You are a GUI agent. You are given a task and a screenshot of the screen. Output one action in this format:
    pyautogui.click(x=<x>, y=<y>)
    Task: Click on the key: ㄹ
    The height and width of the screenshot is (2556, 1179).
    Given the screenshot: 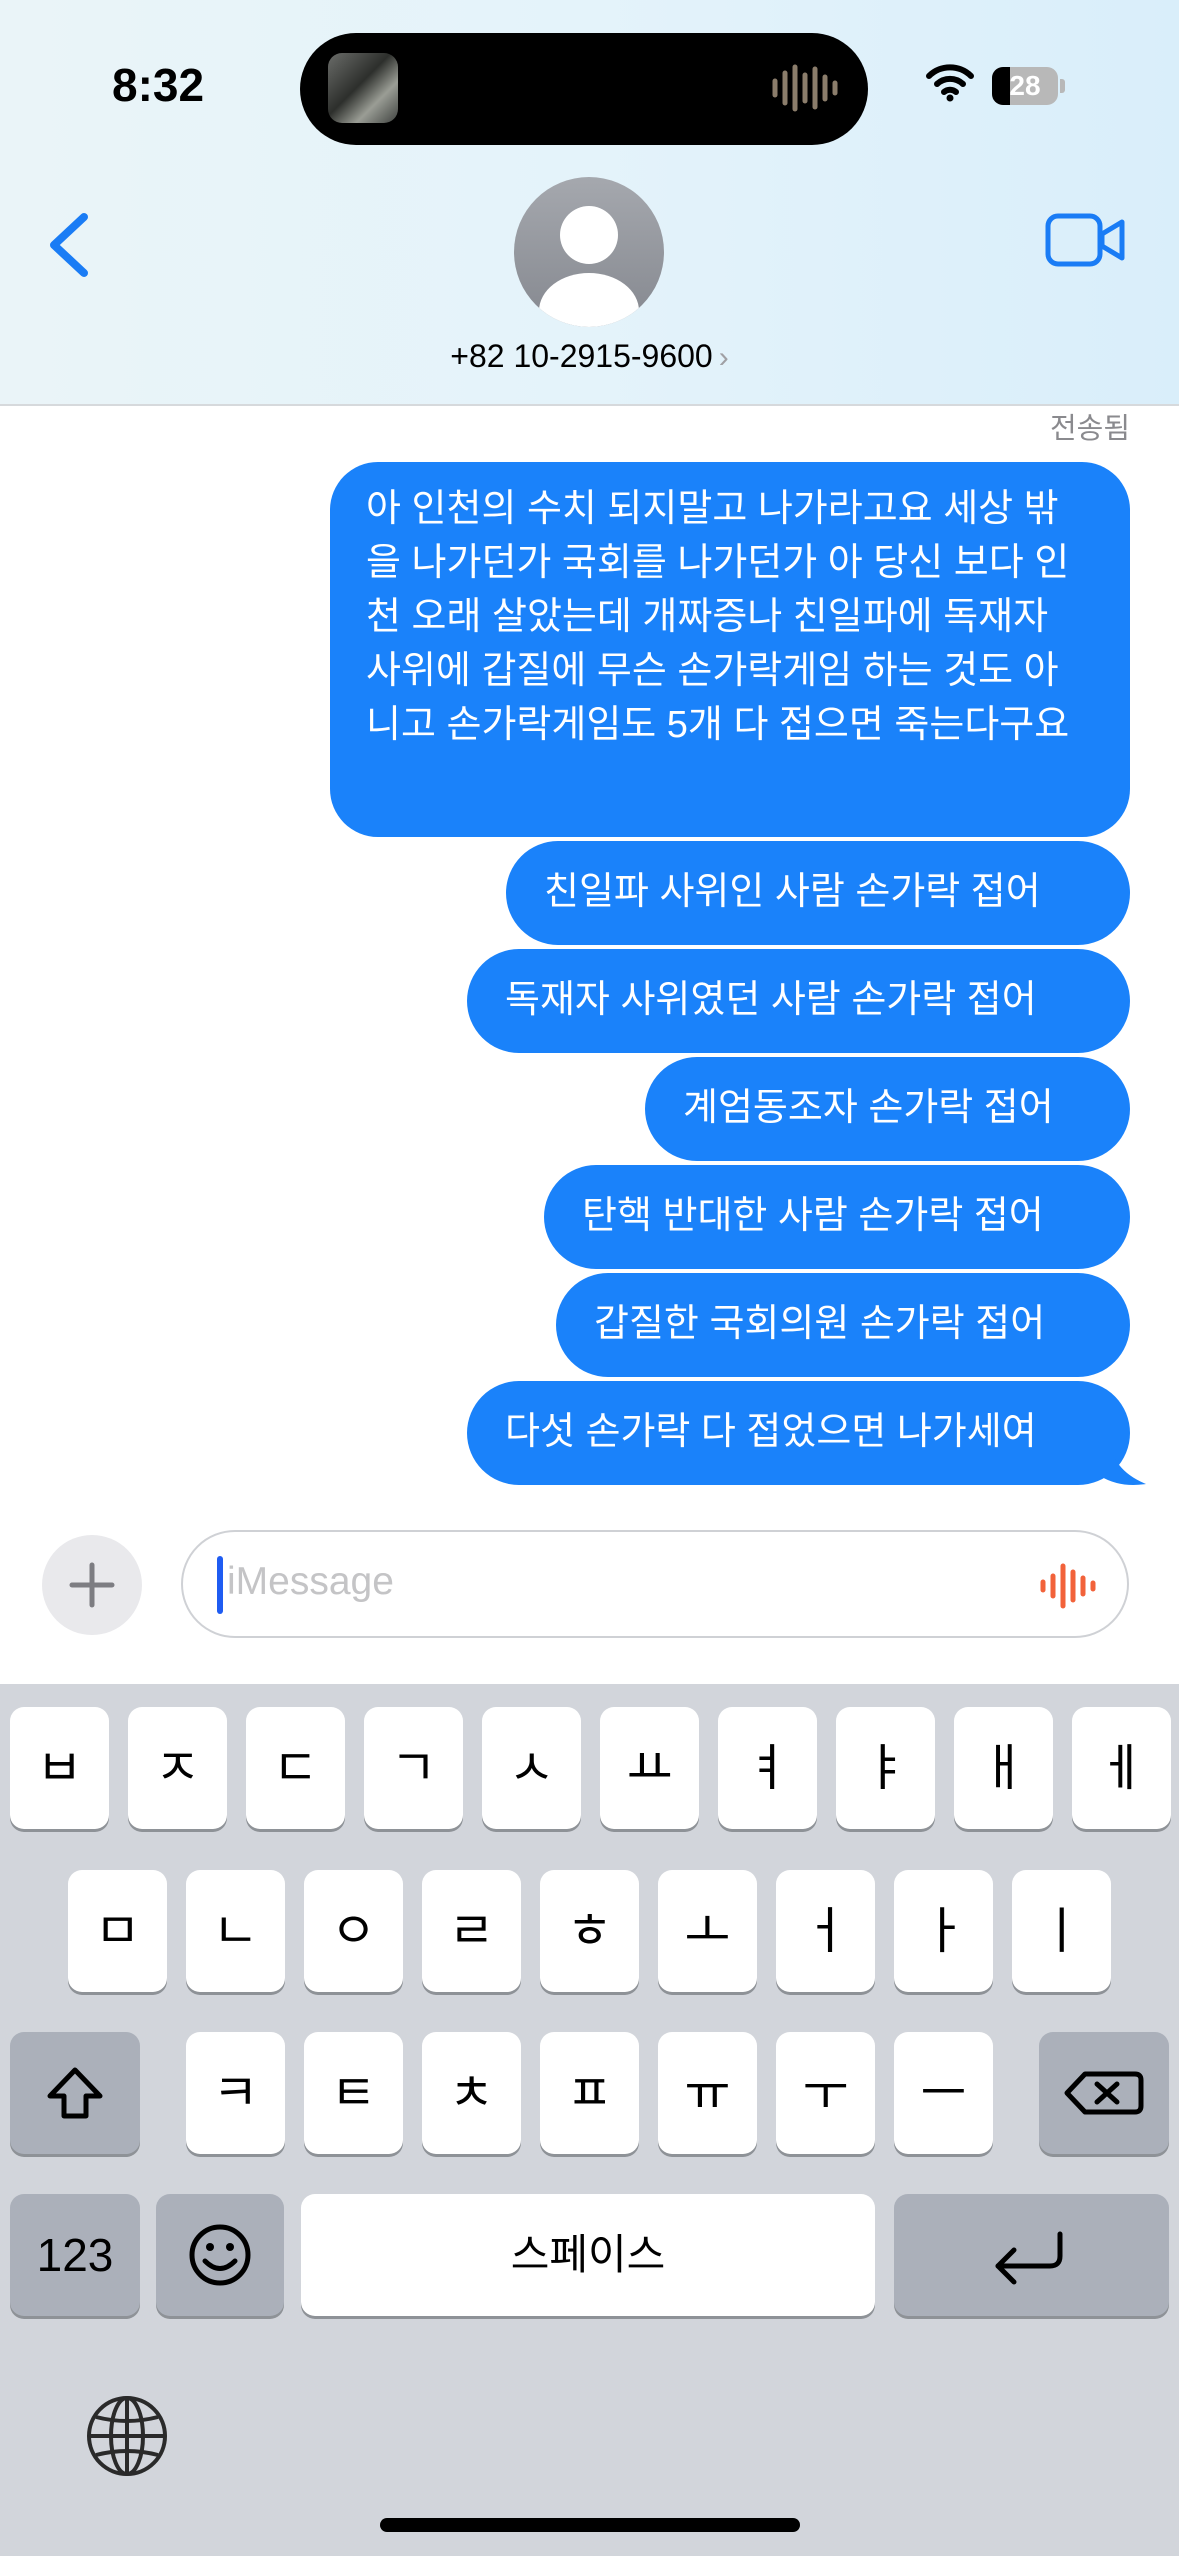 What is the action you would take?
    pyautogui.click(x=471, y=1931)
    